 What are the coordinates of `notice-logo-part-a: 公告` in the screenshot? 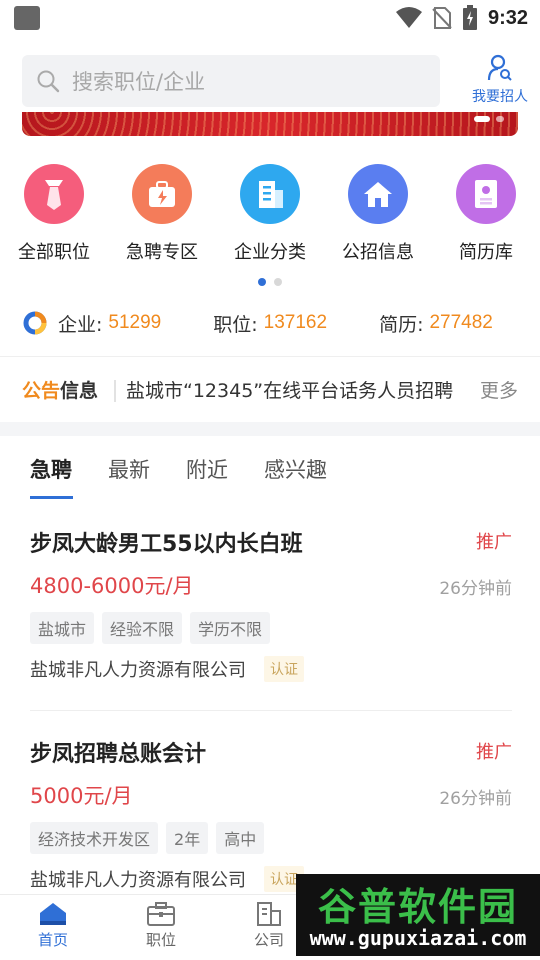 It's located at (41, 391).